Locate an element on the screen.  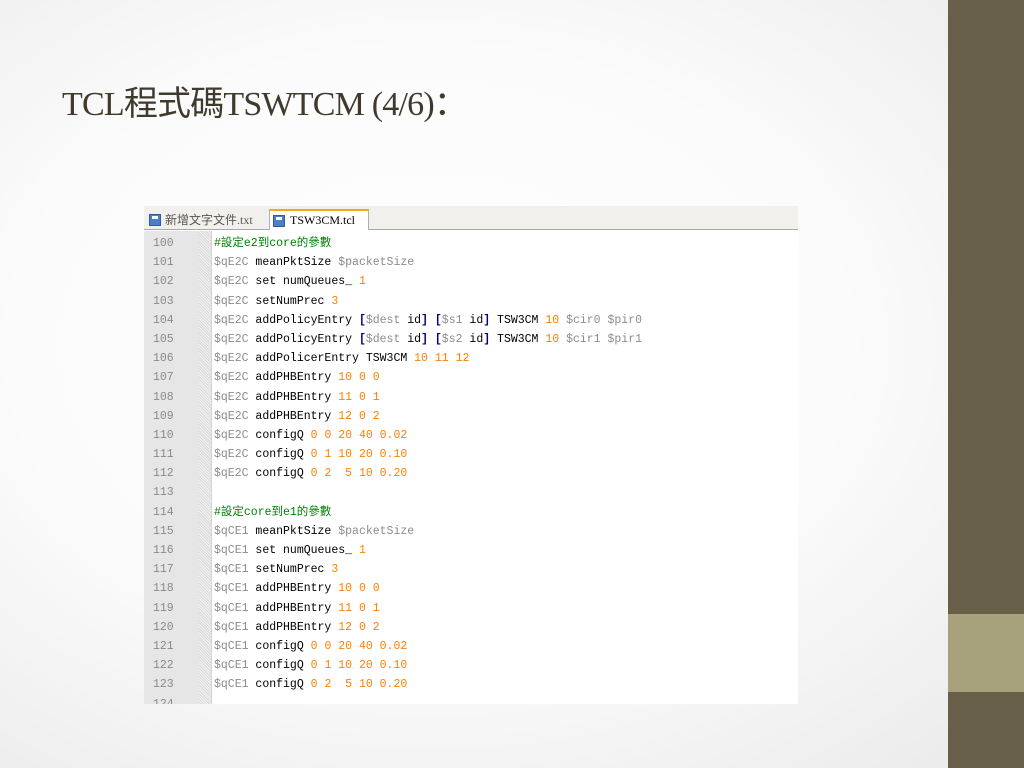
code-token: id is located at coordinates (473, 339).